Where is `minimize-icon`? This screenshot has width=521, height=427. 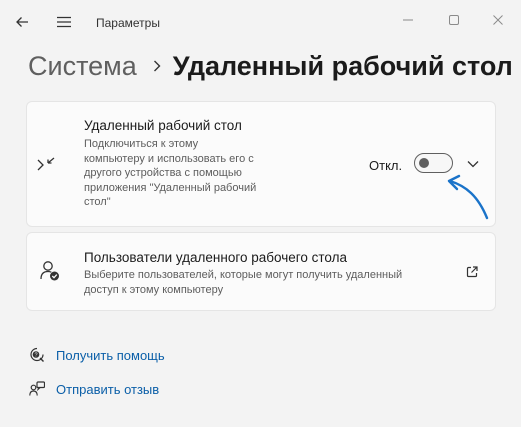
minimize-icon is located at coordinates (408, 20).